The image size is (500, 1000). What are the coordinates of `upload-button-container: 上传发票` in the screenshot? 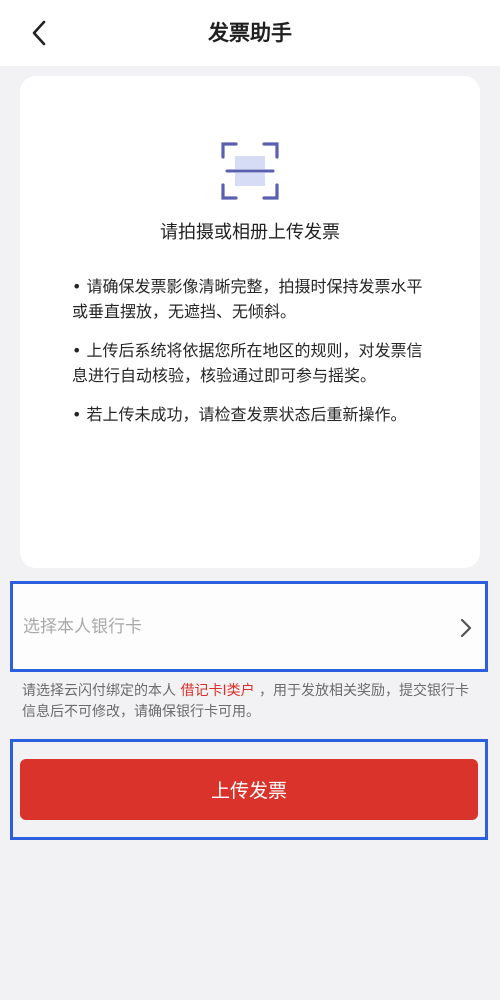 It's located at (249, 789).